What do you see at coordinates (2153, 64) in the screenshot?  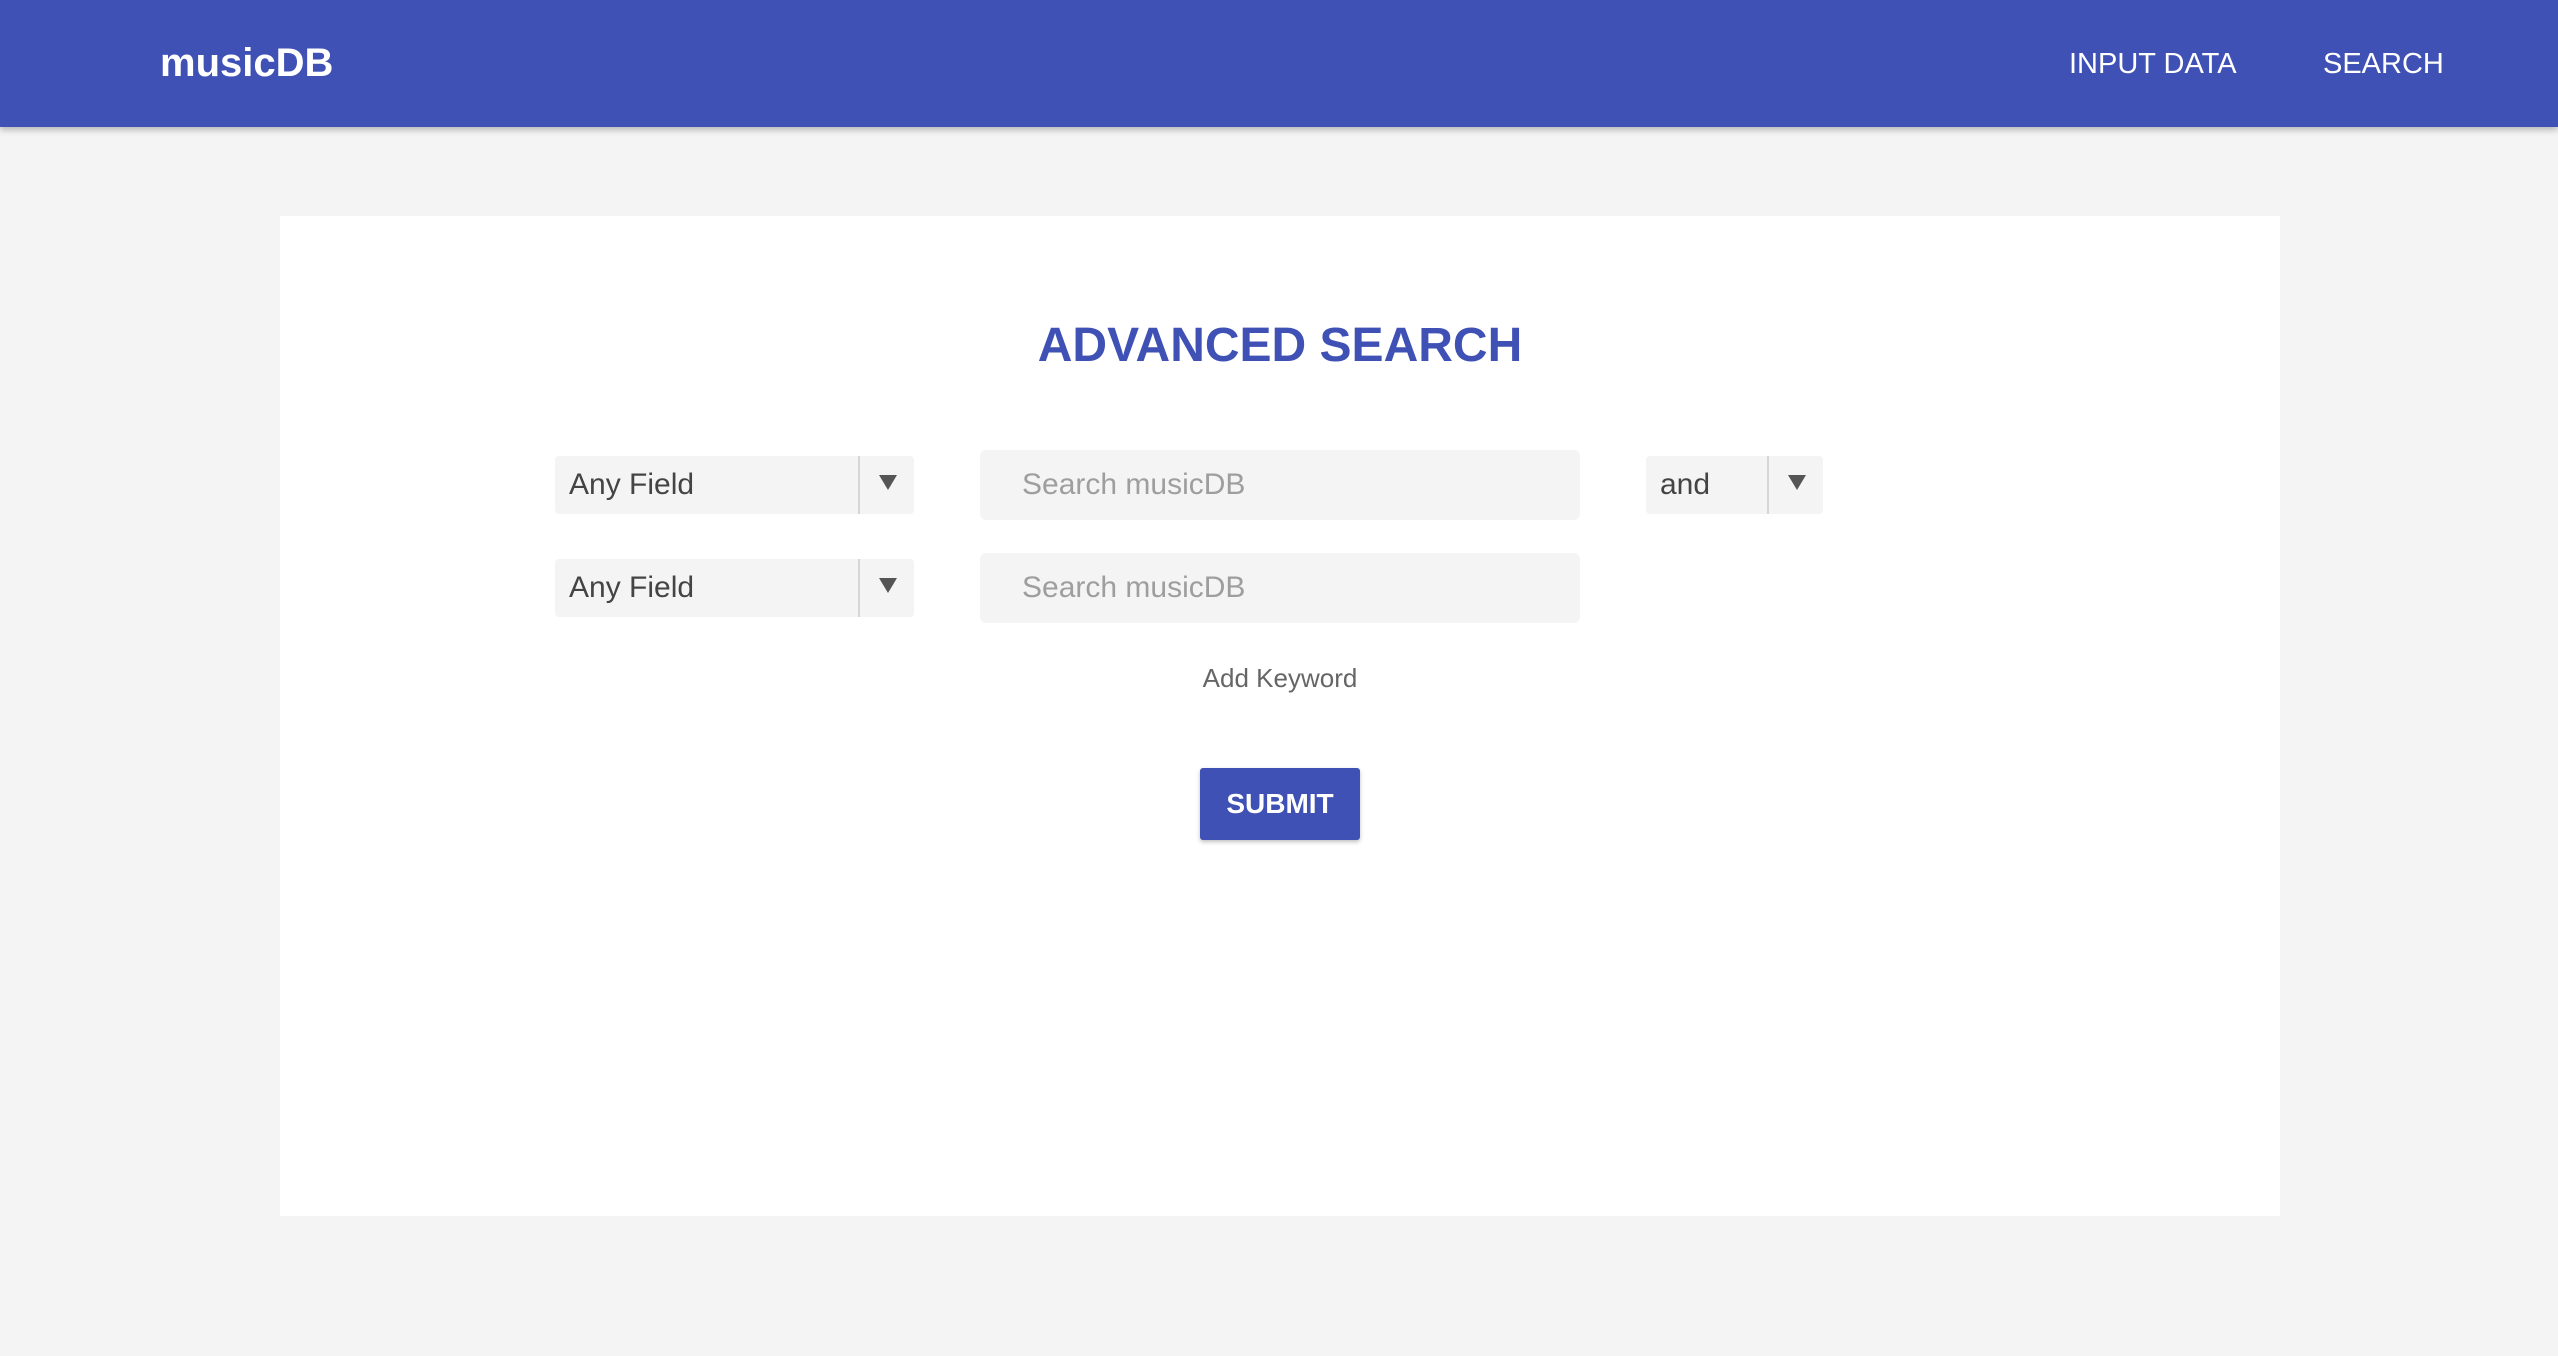 I see `nav-input-data-link: INPUT DATA` at bounding box center [2153, 64].